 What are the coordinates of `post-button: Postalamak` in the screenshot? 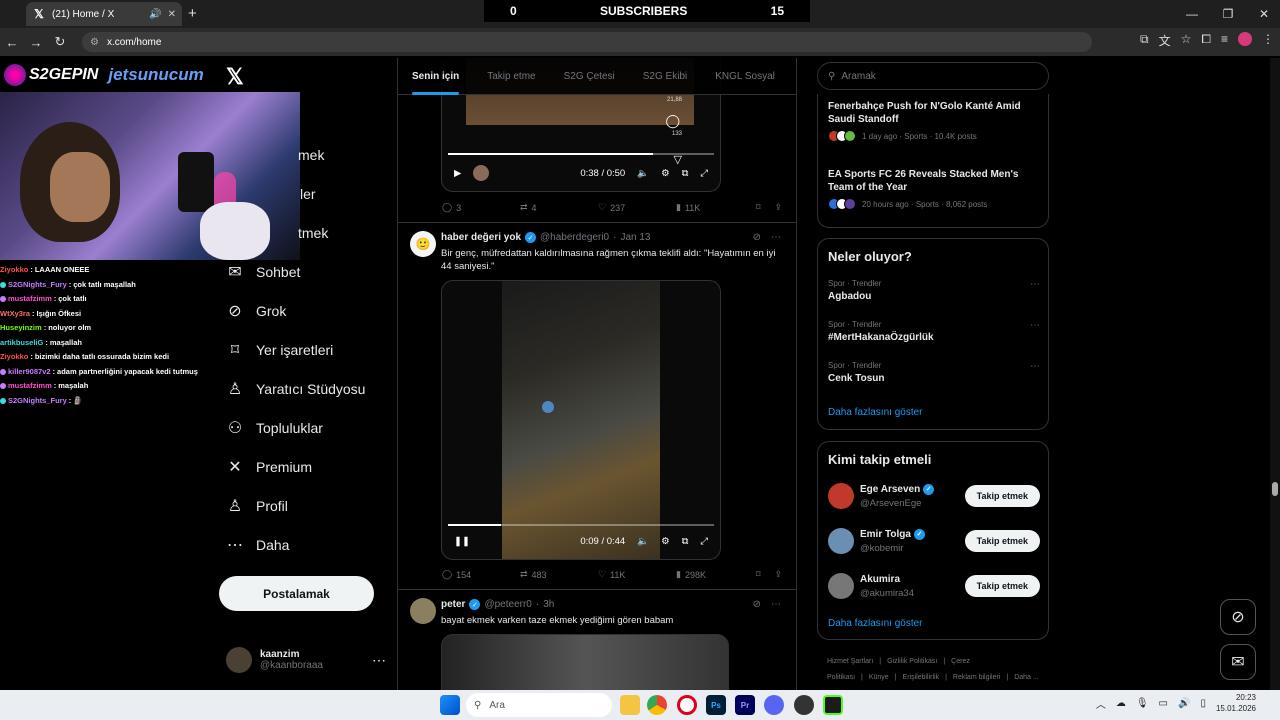 It's located at (296, 593).